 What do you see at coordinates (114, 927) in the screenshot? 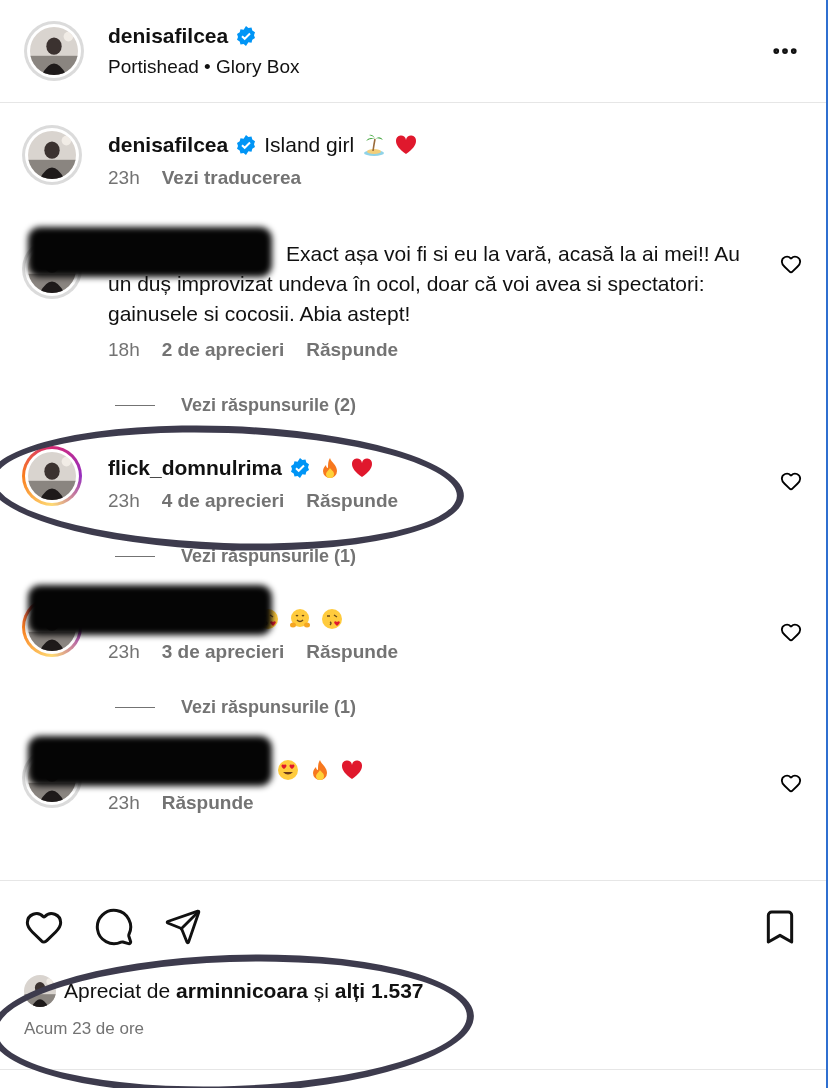
I see `comment-button` at bounding box center [114, 927].